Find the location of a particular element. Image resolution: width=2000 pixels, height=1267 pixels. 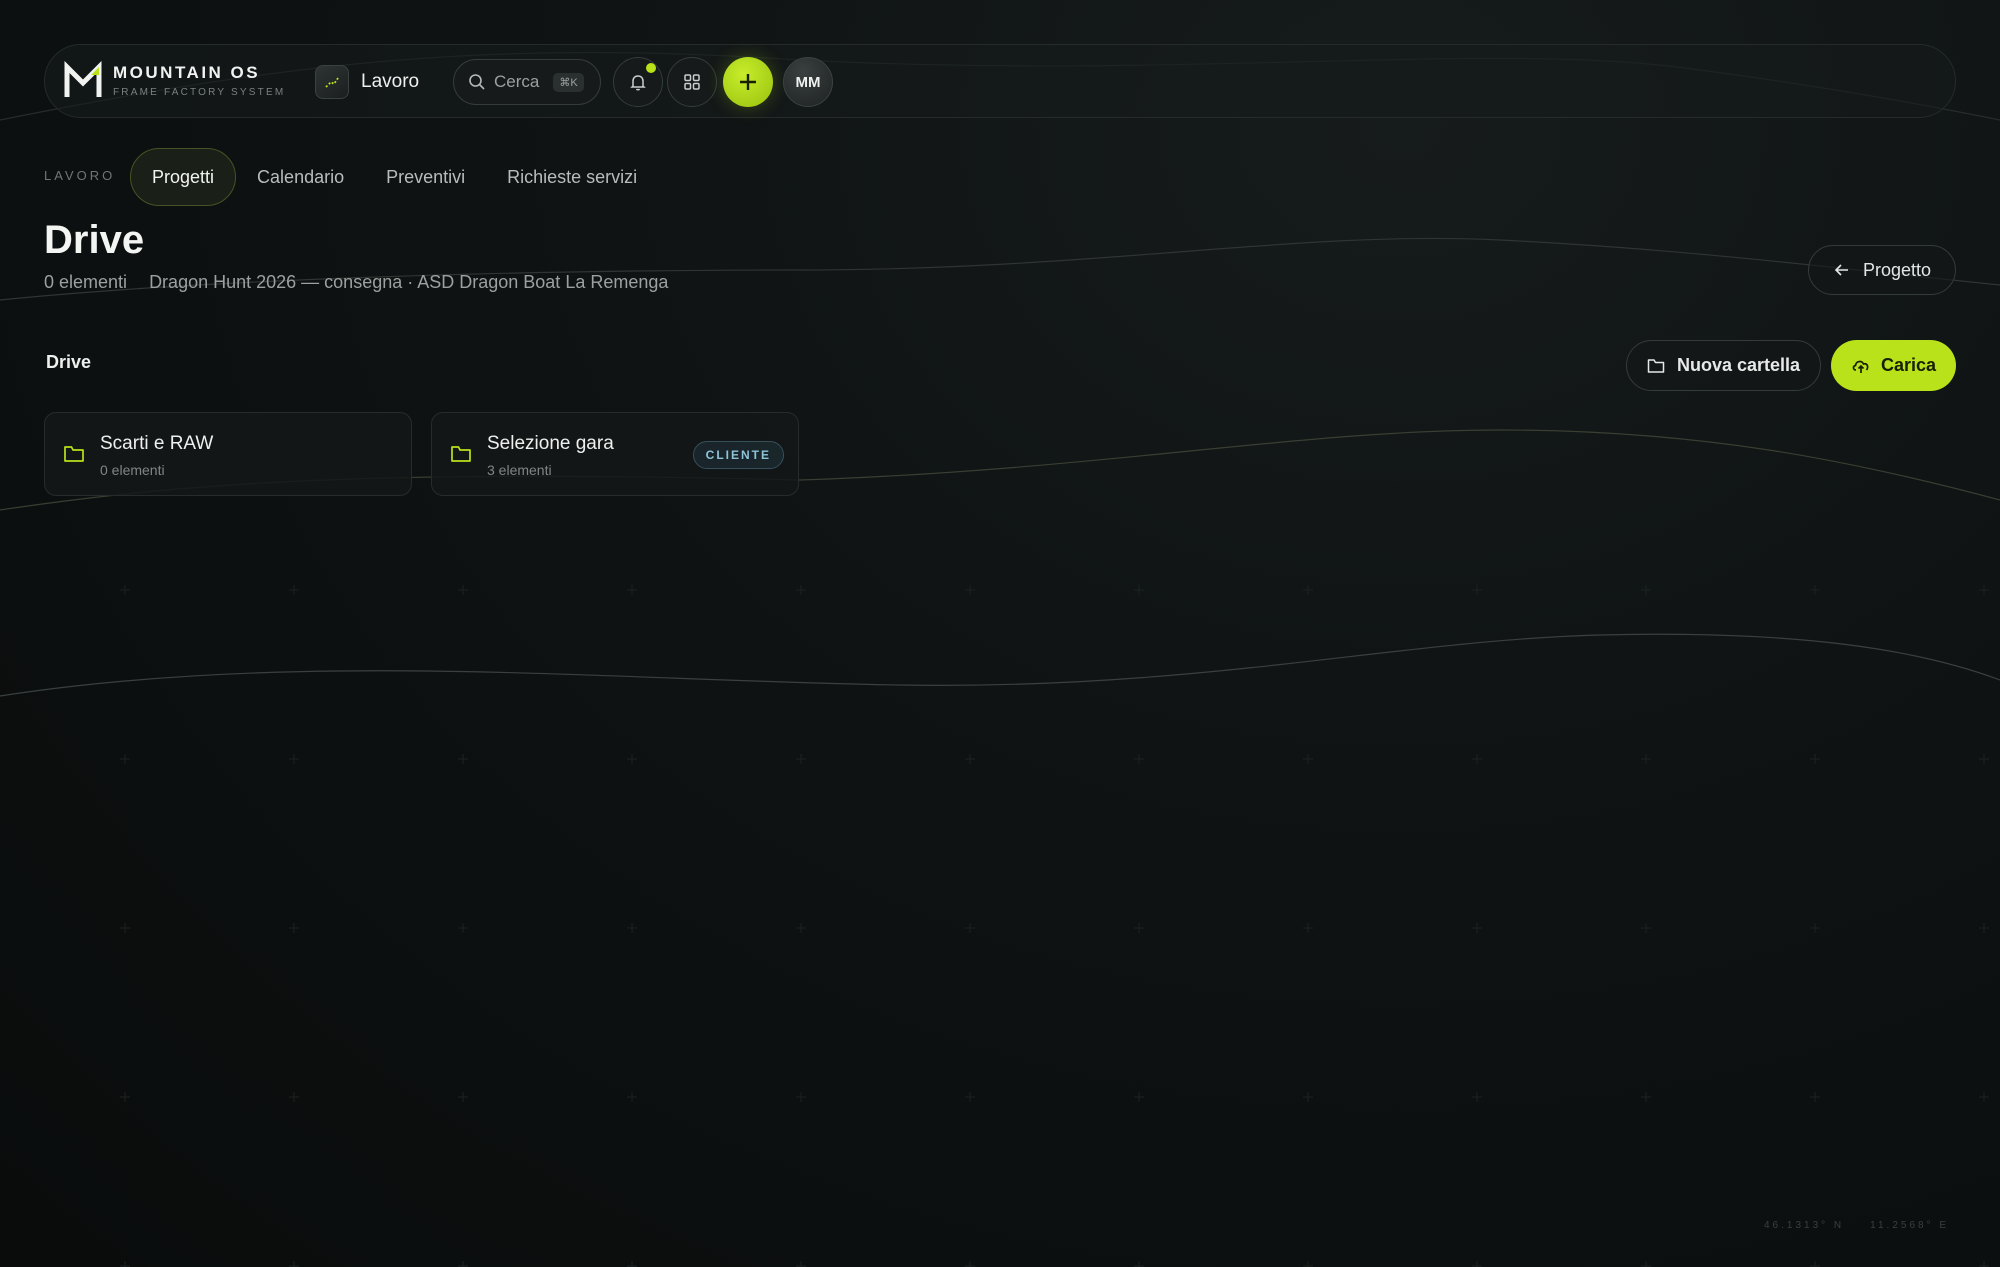

notifications-button is located at coordinates (638, 82).